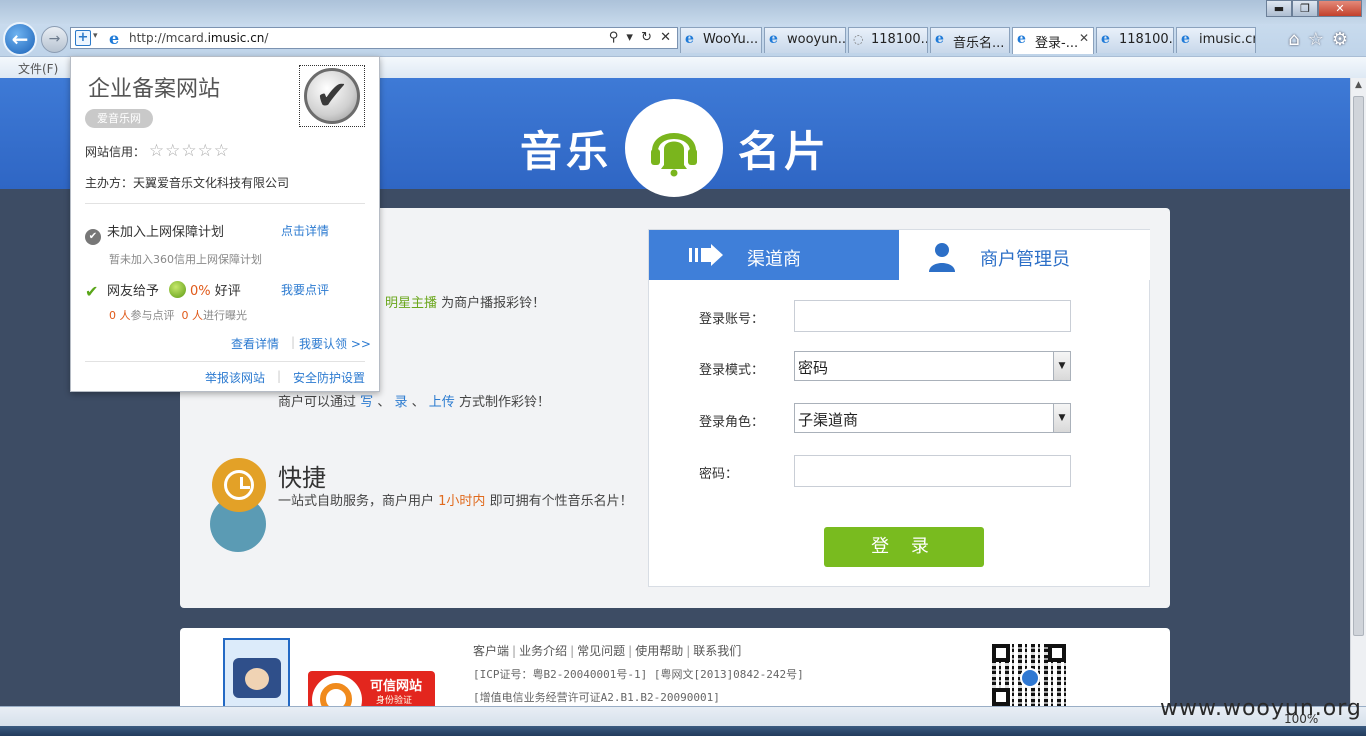 Image resolution: width=1366 pixels, height=736 pixels. I want to click on home-icon: ⌂, so click(1297, 39).